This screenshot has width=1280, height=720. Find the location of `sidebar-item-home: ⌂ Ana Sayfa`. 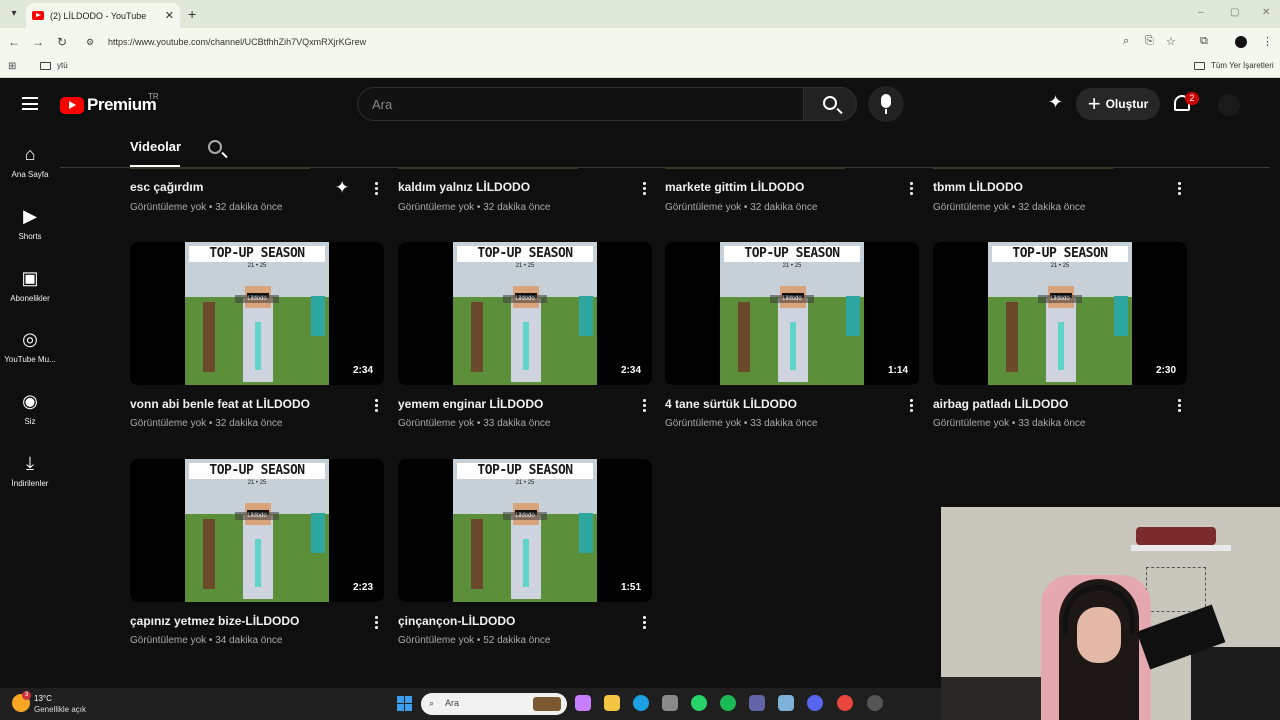

sidebar-item-home: ⌂ Ana Sayfa is located at coordinates (30, 161).